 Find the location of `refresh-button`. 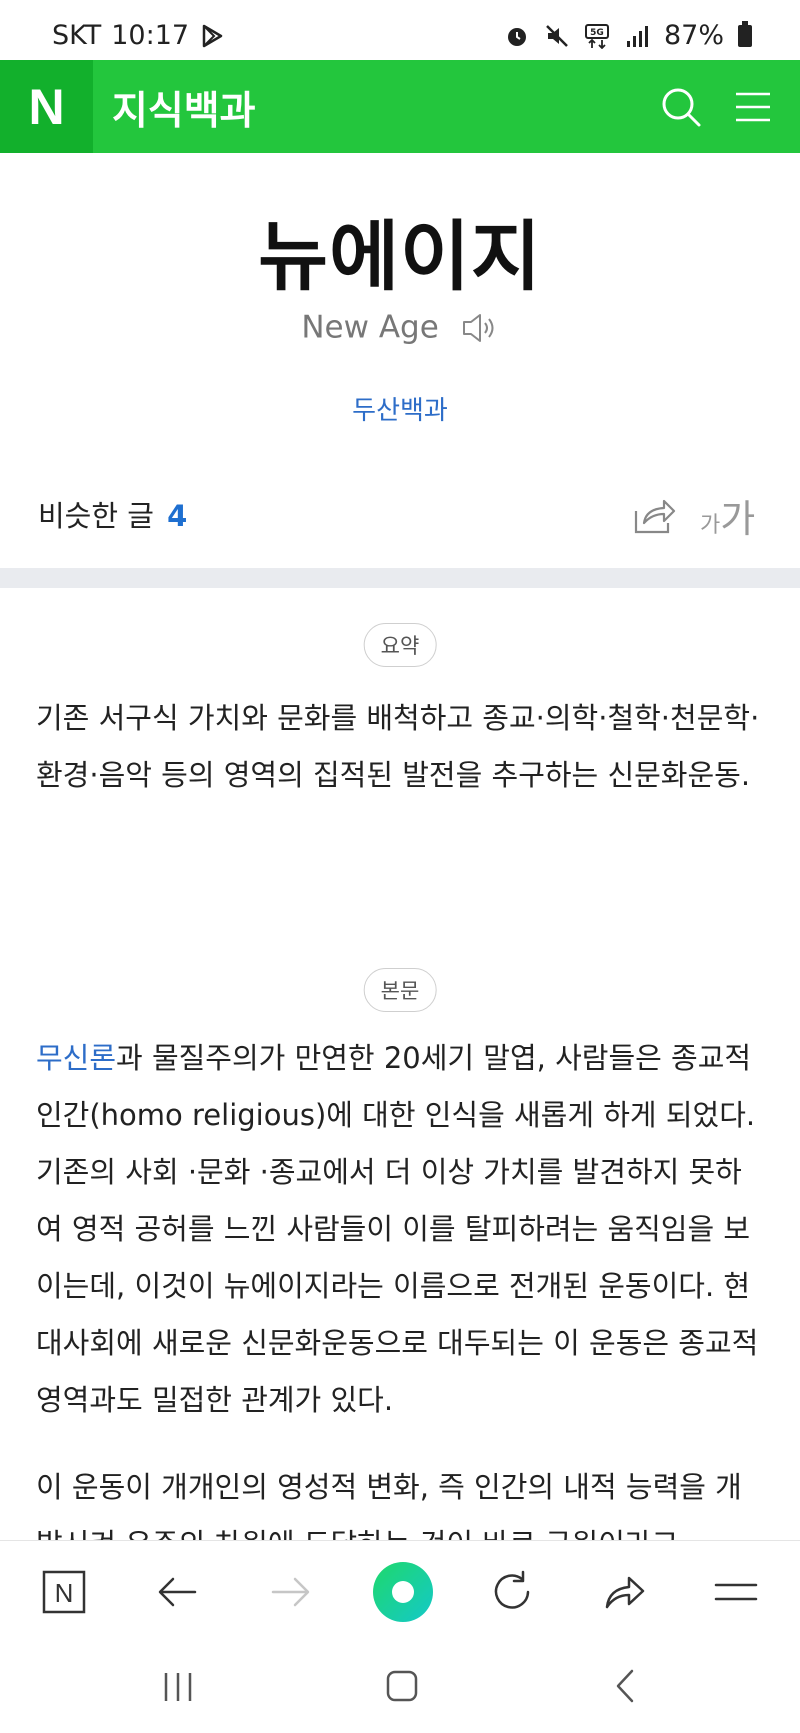

refresh-button is located at coordinates (512, 1592).